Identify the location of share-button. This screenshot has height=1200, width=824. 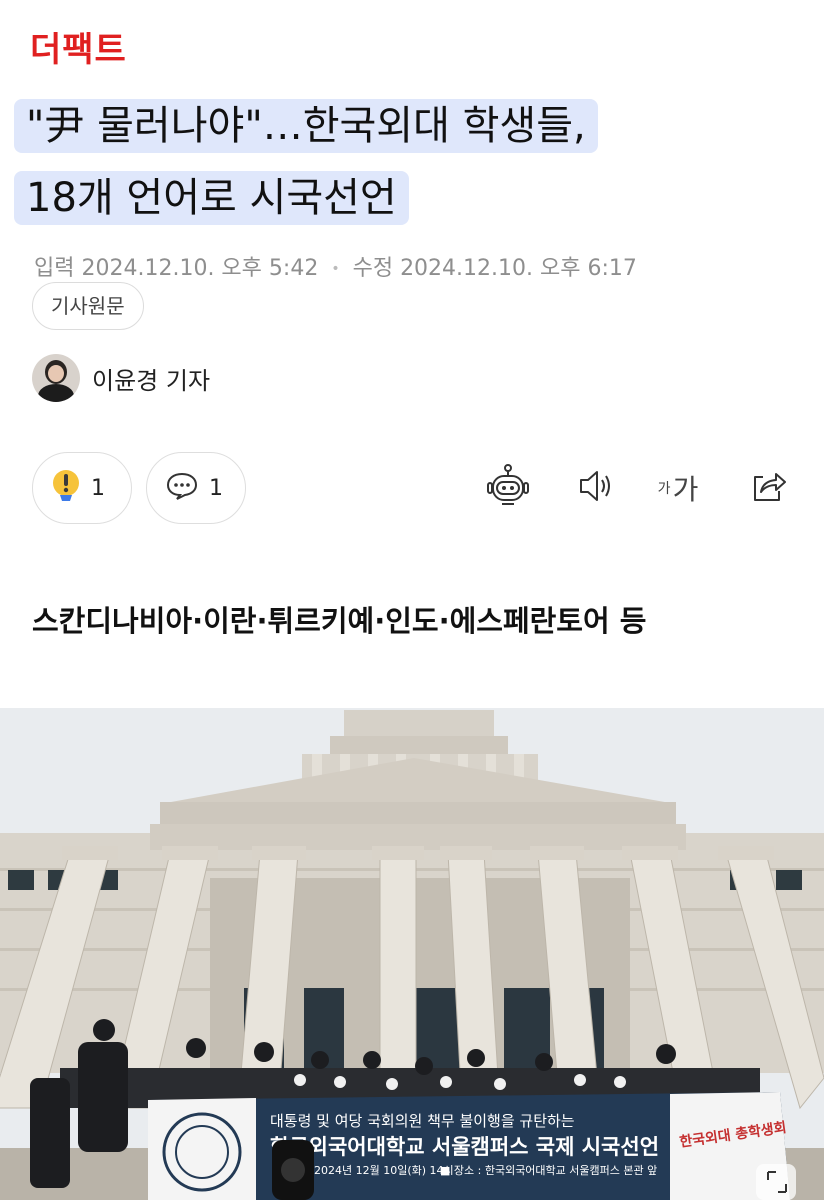
(768, 488).